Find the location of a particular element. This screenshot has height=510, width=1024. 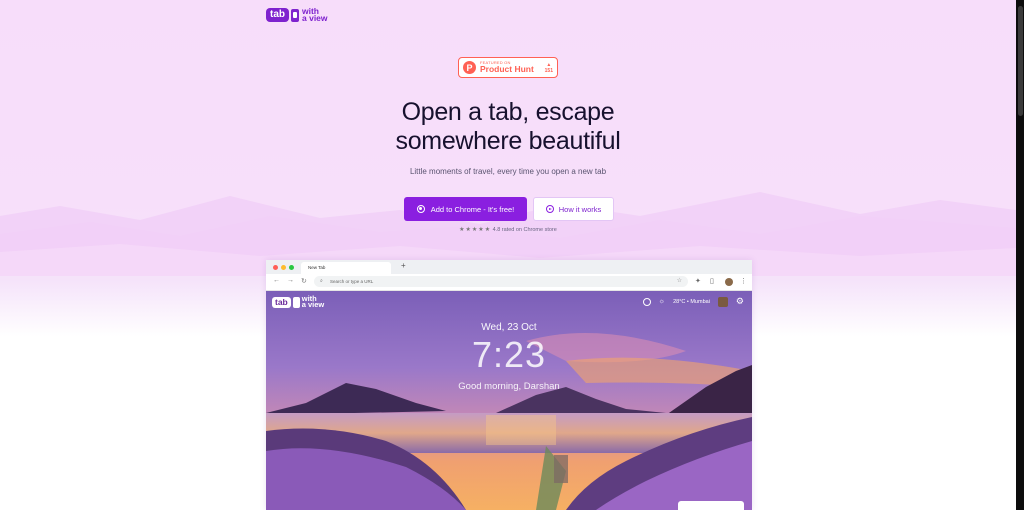

minimize-dot-icon is located at coordinates (283, 267).